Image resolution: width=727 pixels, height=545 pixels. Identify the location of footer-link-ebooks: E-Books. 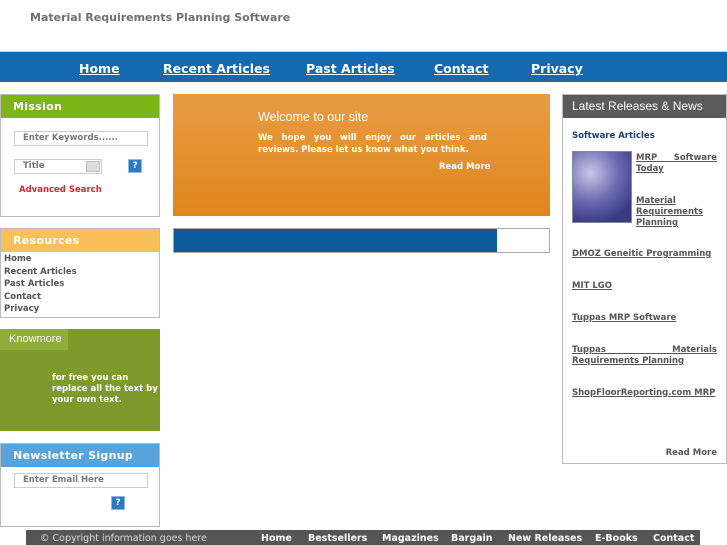
(616, 538).